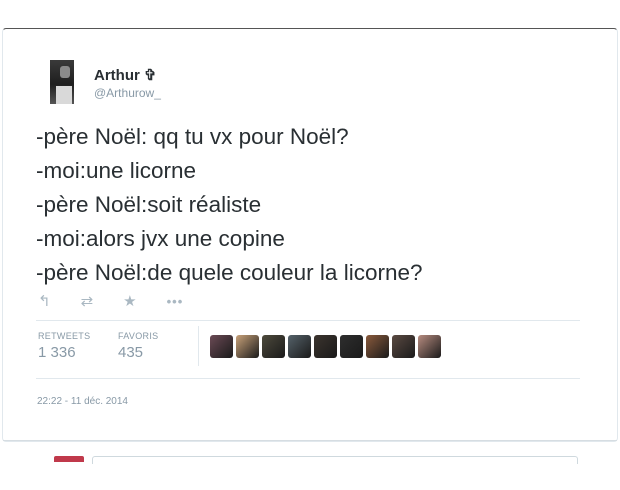  Describe the element at coordinates (57, 352) in the screenshot. I see `retweets-count: 1 336` at that location.